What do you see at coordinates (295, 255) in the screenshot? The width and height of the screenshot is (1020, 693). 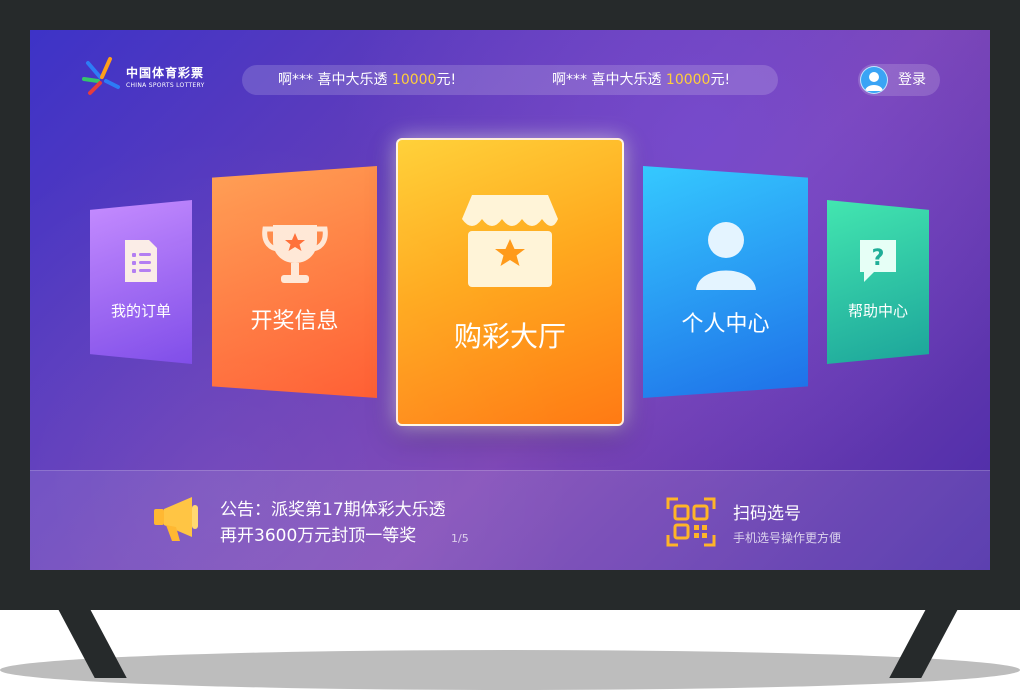 I see `trophy-icon` at bounding box center [295, 255].